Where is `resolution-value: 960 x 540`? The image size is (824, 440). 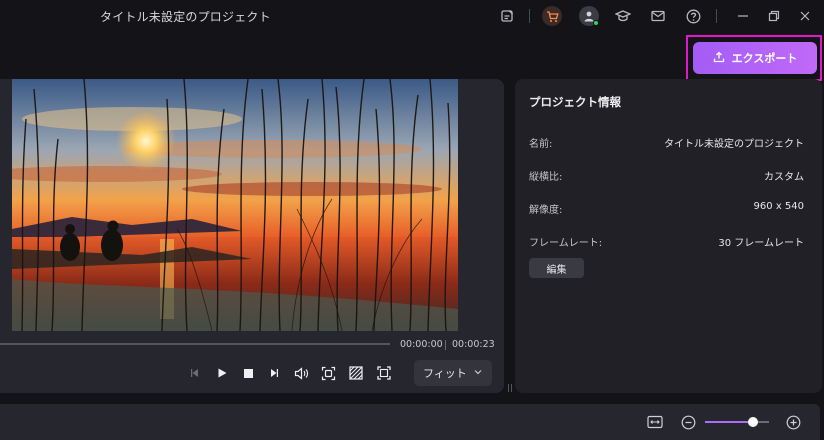 resolution-value: 960 x 540 is located at coordinates (778, 206).